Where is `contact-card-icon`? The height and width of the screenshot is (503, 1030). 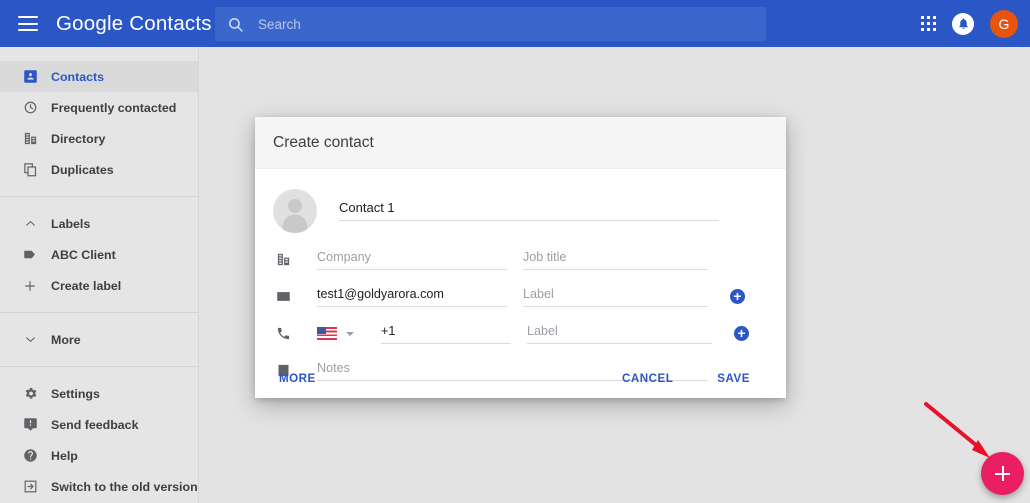
contact-card-icon is located at coordinates (30, 77).